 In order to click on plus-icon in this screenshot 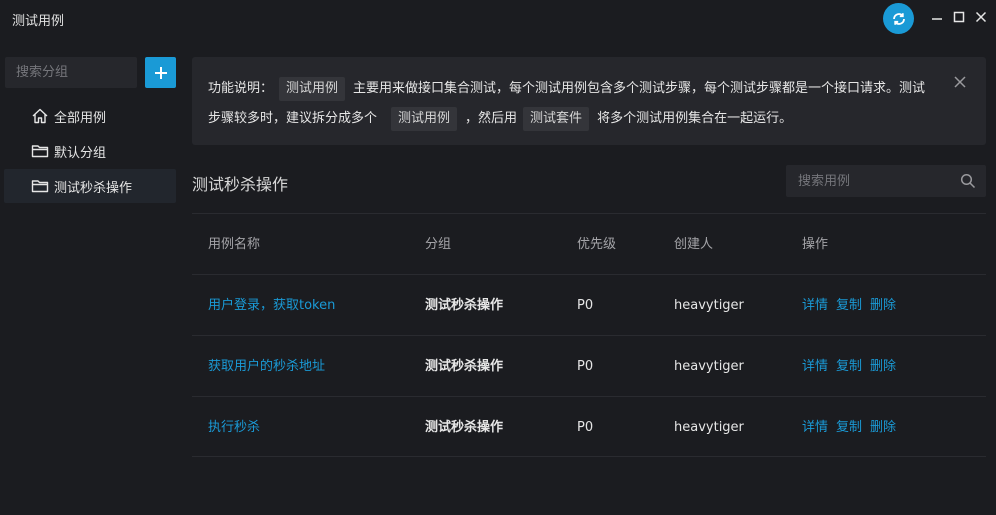, I will do `click(160, 72)`.